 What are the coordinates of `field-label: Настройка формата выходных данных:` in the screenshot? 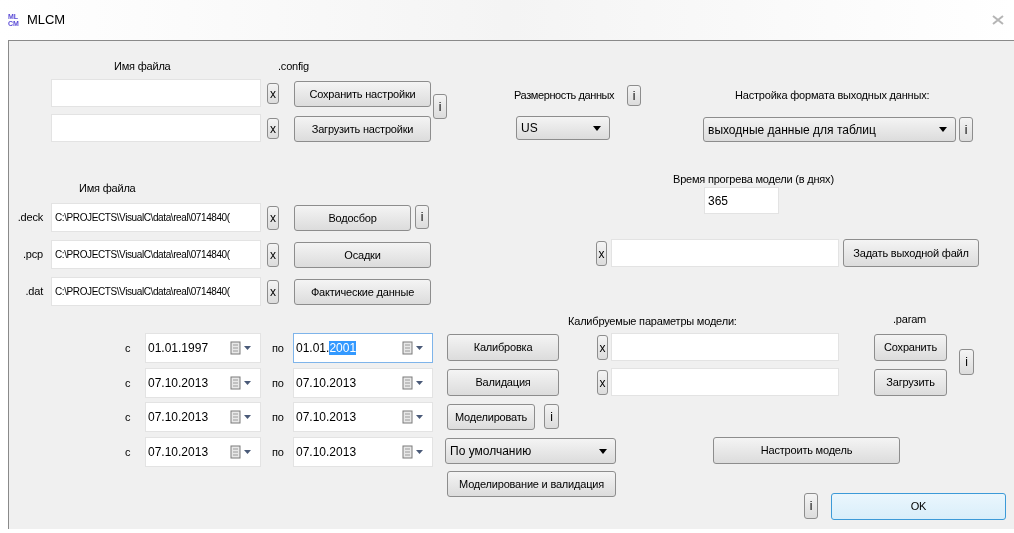 It's located at (832, 95).